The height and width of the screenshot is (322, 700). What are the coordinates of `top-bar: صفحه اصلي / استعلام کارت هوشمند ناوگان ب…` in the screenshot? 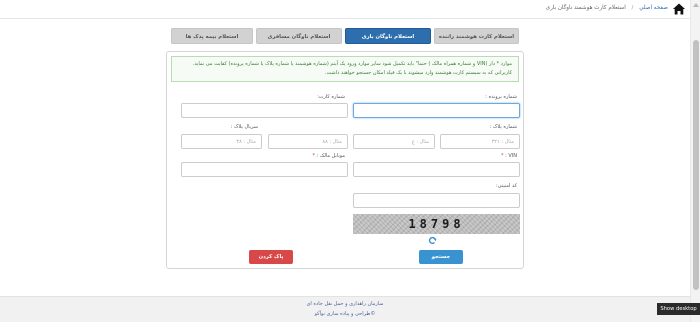 It's located at (345, 9).